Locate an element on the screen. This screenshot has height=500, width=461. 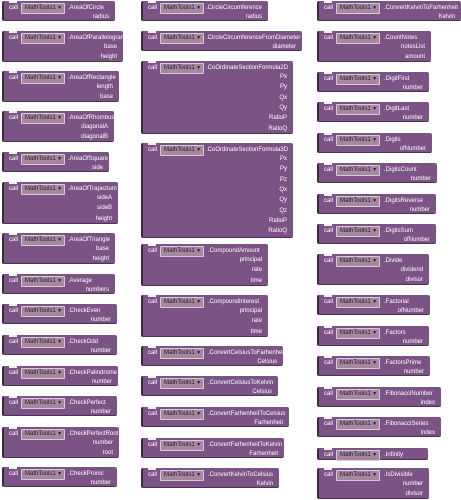
method-block: call MathTools1 ▼ .Factorial ofNumber is located at coordinates (375, 305).